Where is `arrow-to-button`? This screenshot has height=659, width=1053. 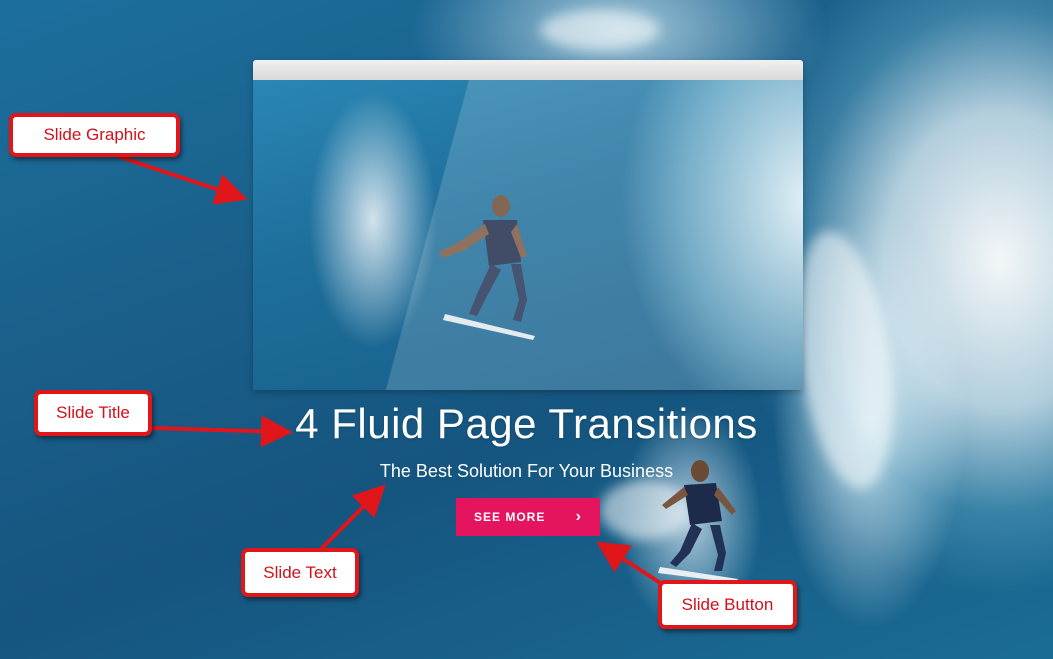
arrow-to-button is located at coordinates (630, 563).